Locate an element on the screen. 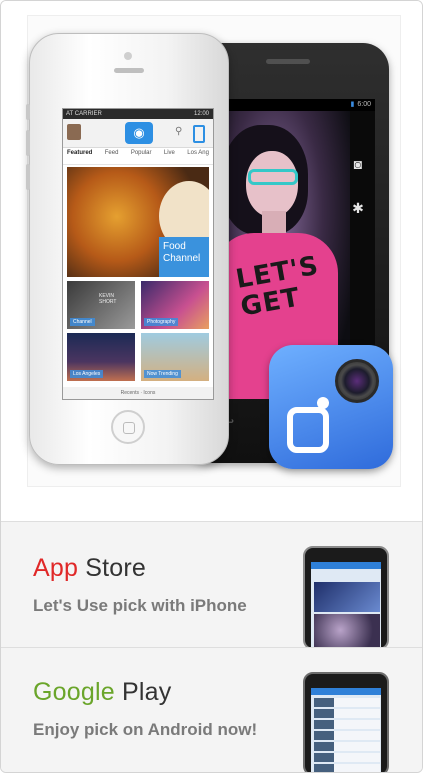 This screenshot has width=423, height=773. gear-icon: ✱ is located at coordinates (358, 208).